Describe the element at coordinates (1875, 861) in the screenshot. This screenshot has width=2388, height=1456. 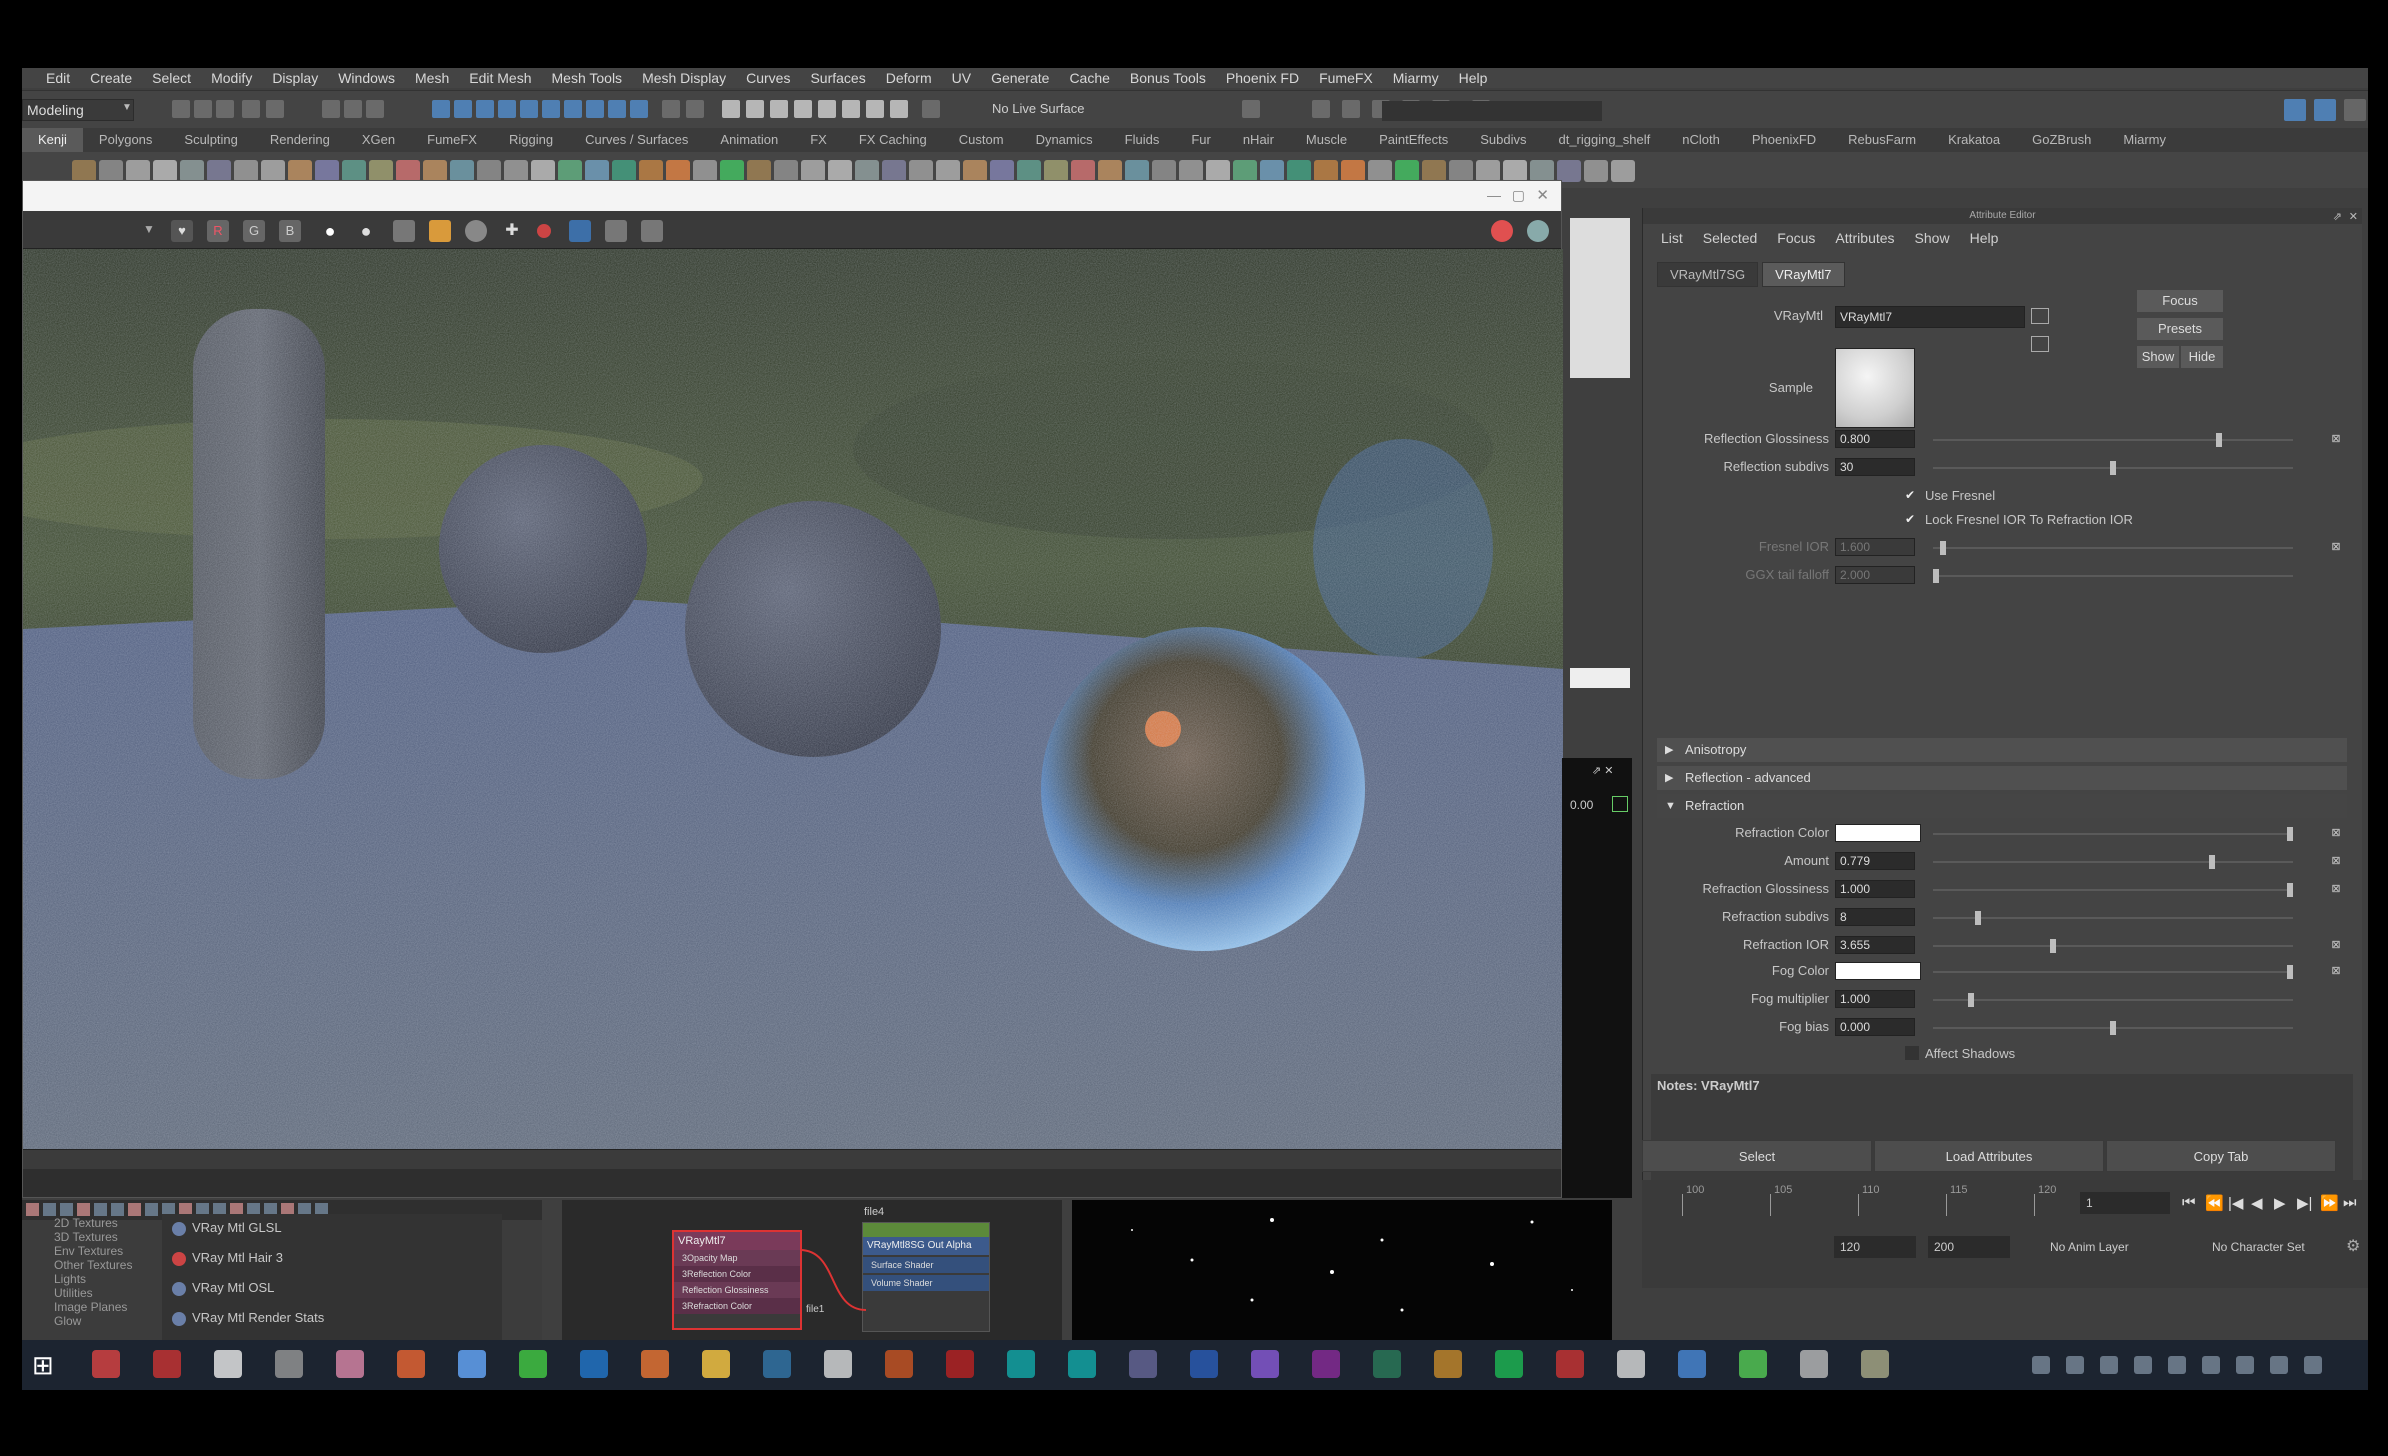
I see `refraction-amount-field: 0.779` at that location.